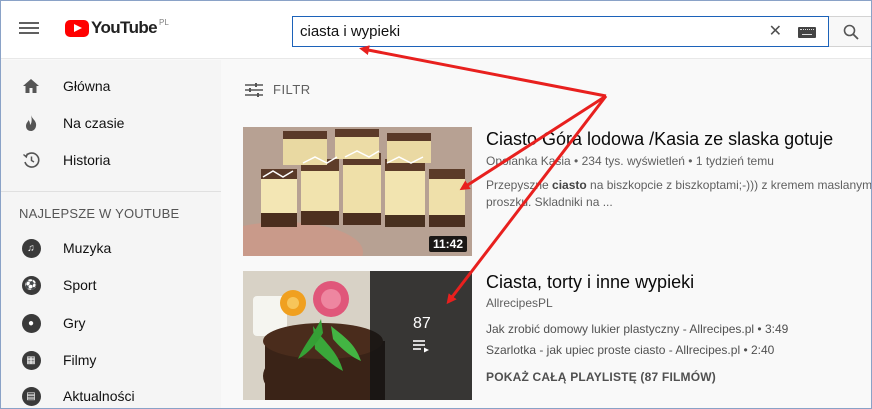  What do you see at coordinates (87, 160) in the screenshot?
I see `sidebar-item-label: Historia` at bounding box center [87, 160].